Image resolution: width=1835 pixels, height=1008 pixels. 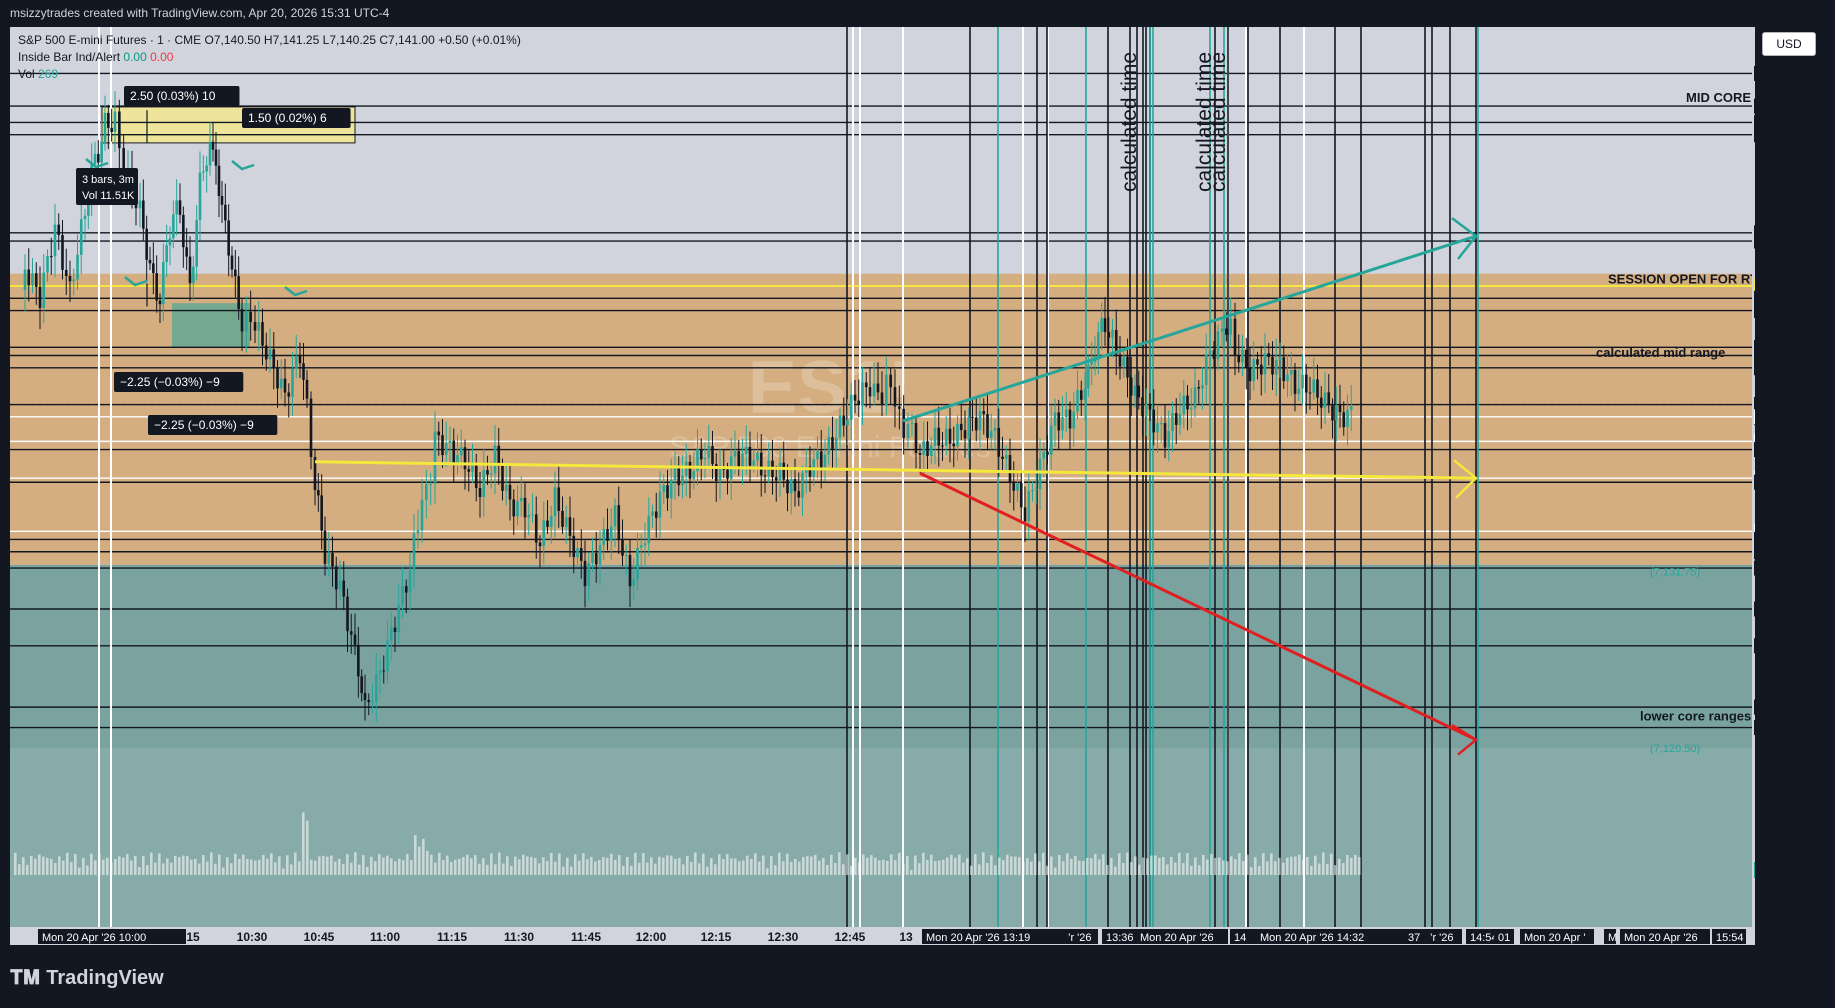 What do you see at coordinates (850, 937) in the screenshot?
I see `time-label-10: 12:45` at bounding box center [850, 937].